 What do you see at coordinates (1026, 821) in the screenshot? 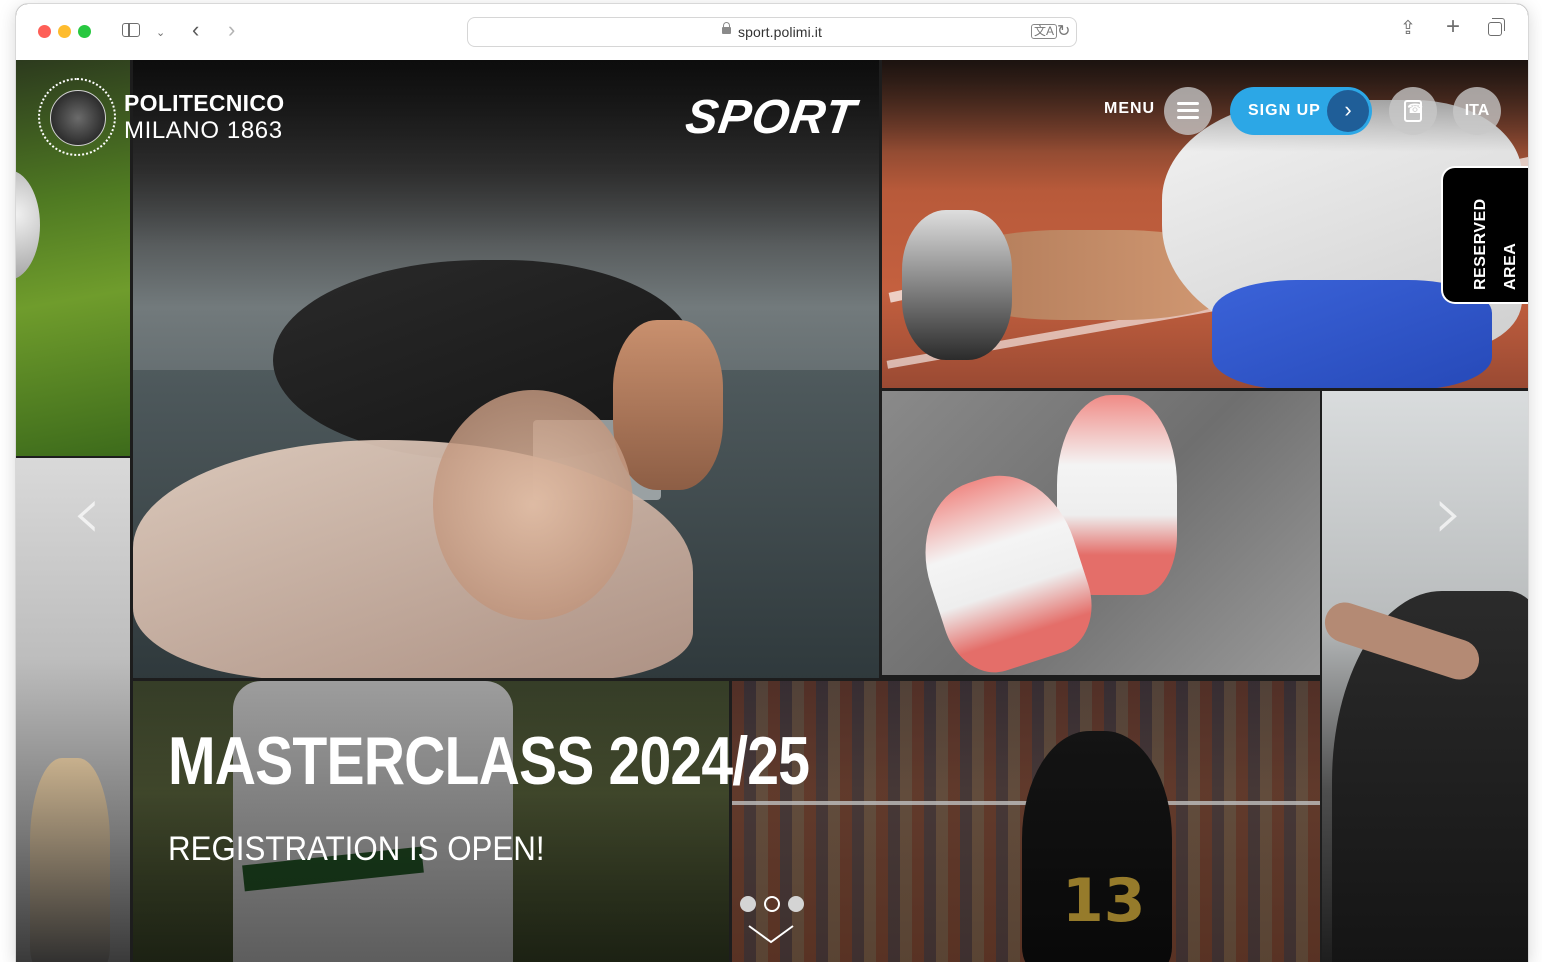
I see `volleyball-photo: 13` at bounding box center [1026, 821].